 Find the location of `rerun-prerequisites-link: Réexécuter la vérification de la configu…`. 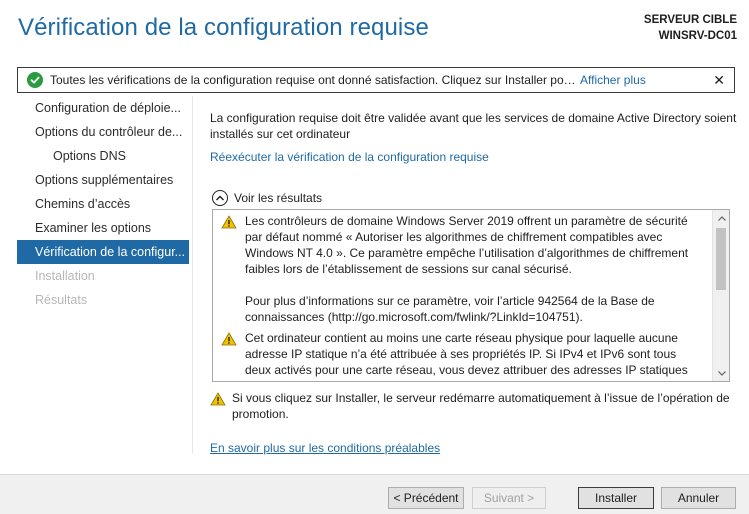

rerun-prerequisites-link: Réexécuter la vérification de la configu… is located at coordinates (349, 157).